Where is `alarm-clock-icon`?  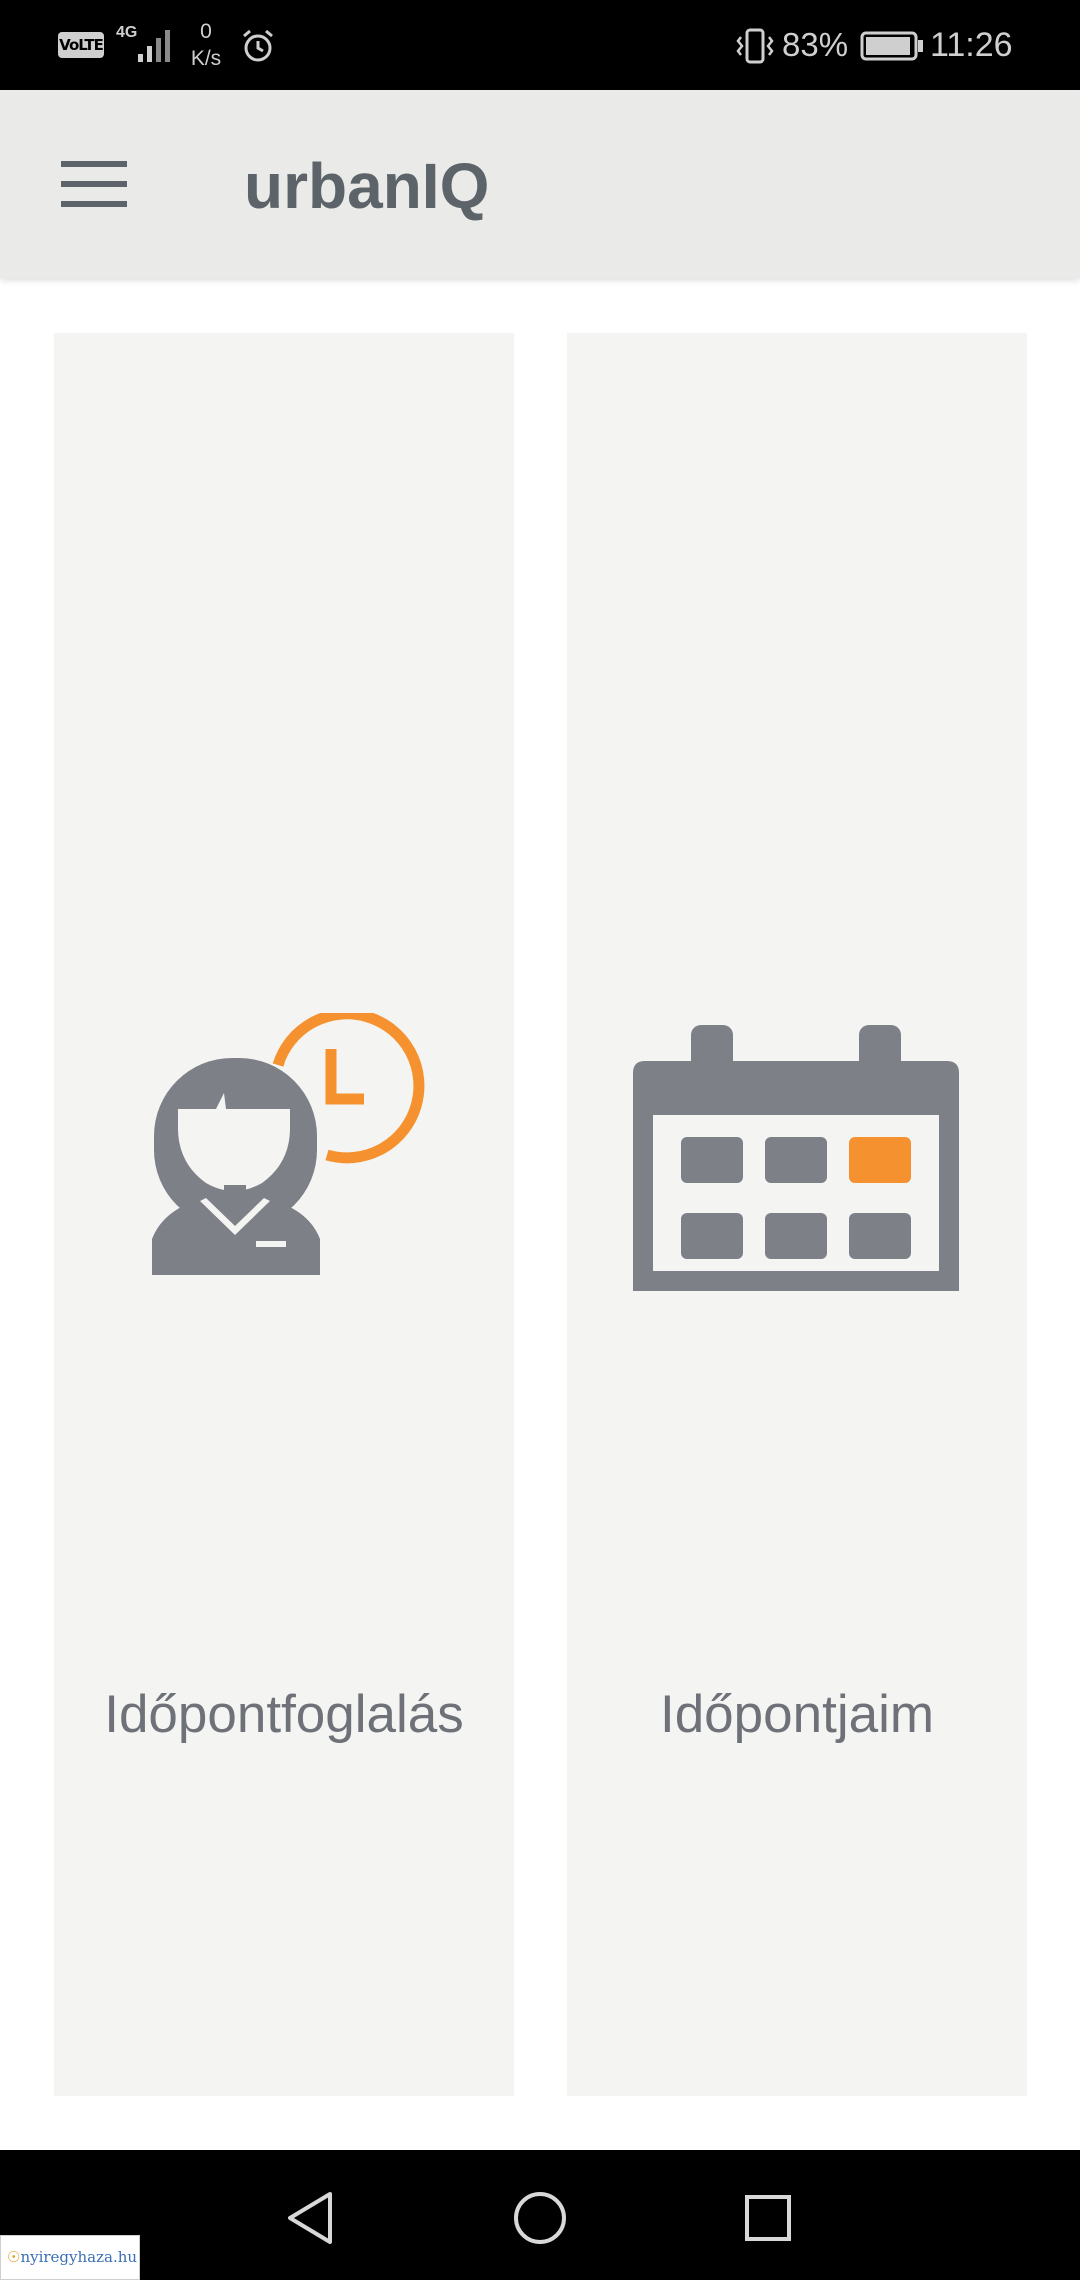
alarm-clock-icon is located at coordinates (258, 45).